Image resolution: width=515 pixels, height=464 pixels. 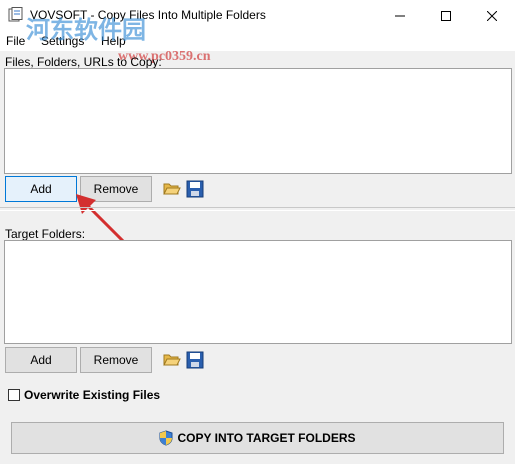 I want to click on sources-add-button: Add, so click(x=41, y=189).